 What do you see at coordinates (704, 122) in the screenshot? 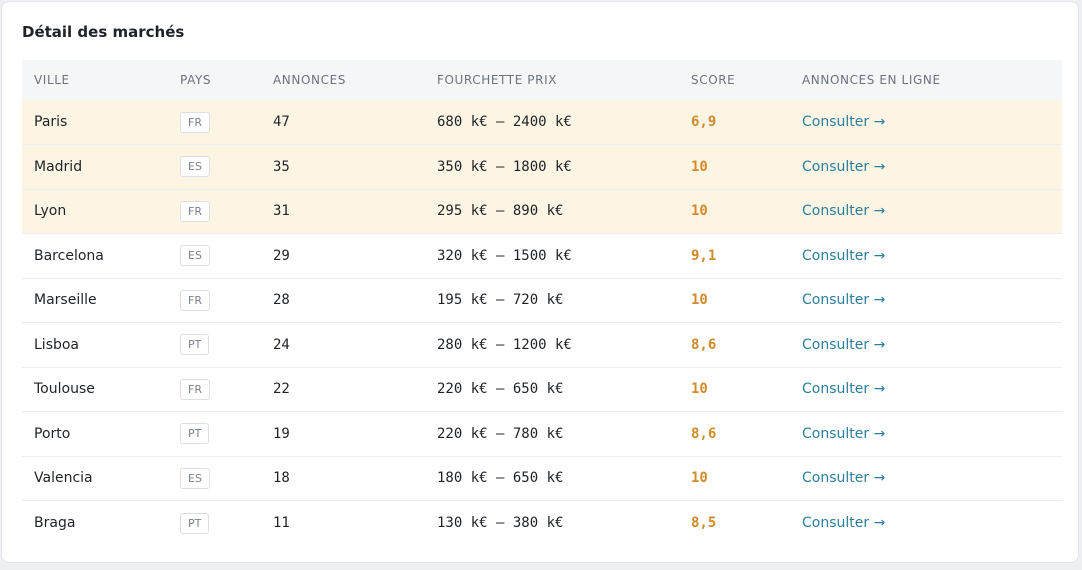
I see `score-value: 6,9` at bounding box center [704, 122].